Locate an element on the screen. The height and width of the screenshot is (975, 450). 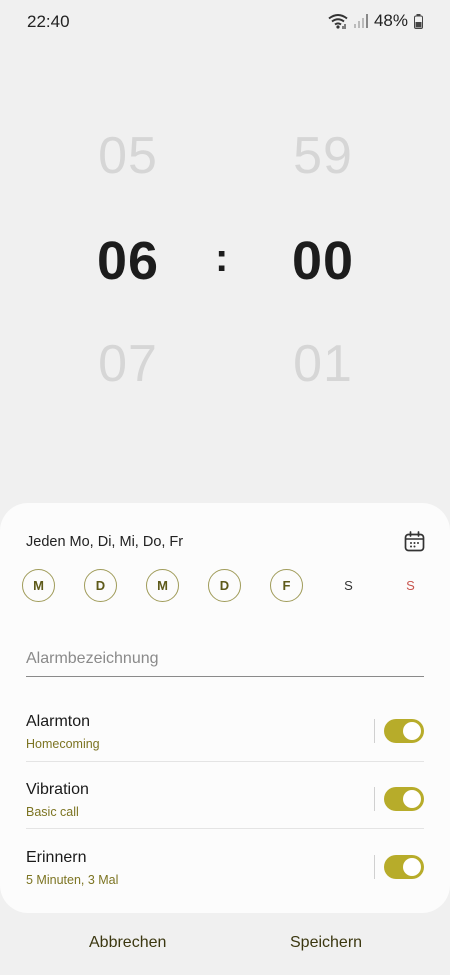
setting-erinnern: Erinnern 5 Minuten, 3 Mal is located at coordinates (225, 878).